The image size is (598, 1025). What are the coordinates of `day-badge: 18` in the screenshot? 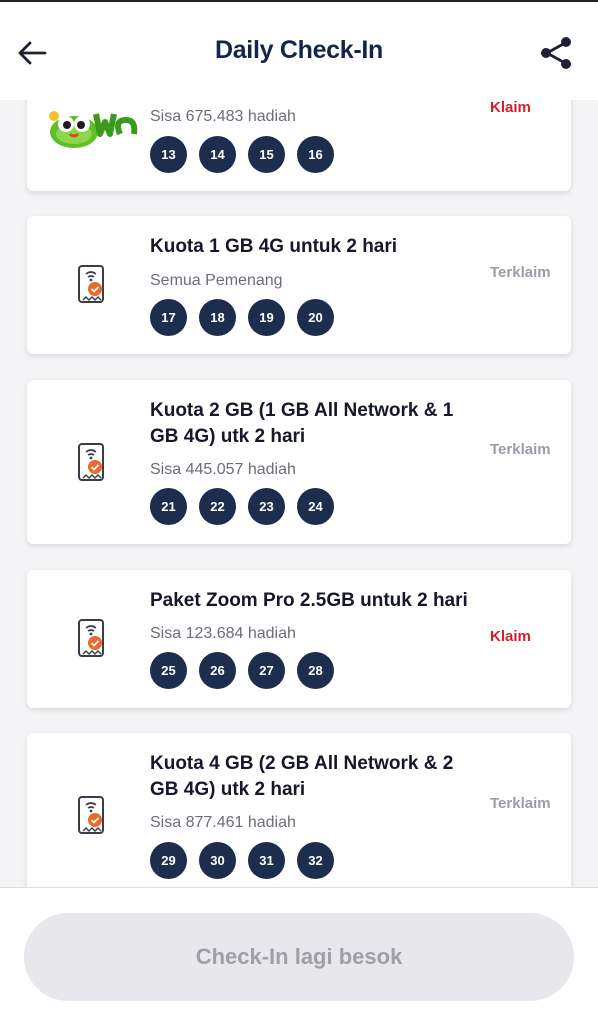 It's located at (217, 317).